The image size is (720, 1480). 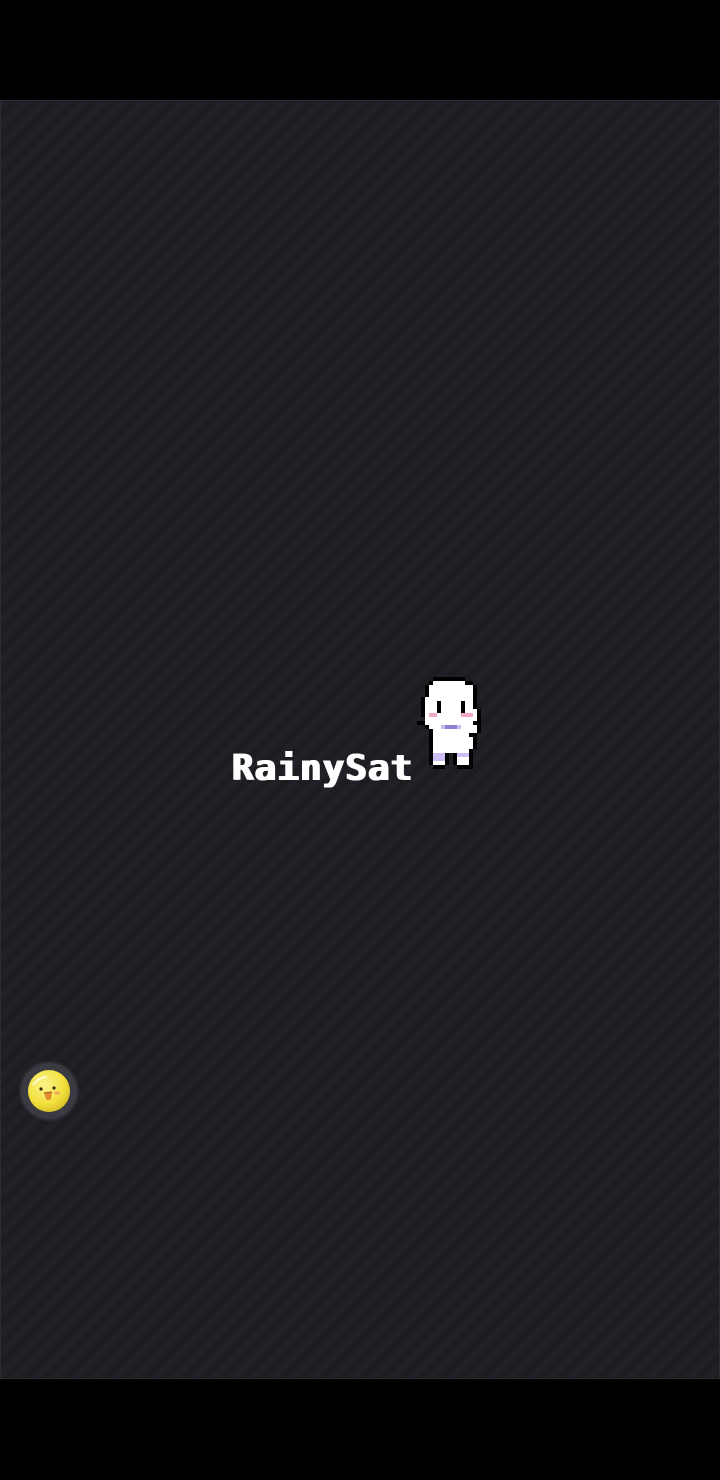 I want to click on bottom-letterbox, so click(x=360, y=1429).